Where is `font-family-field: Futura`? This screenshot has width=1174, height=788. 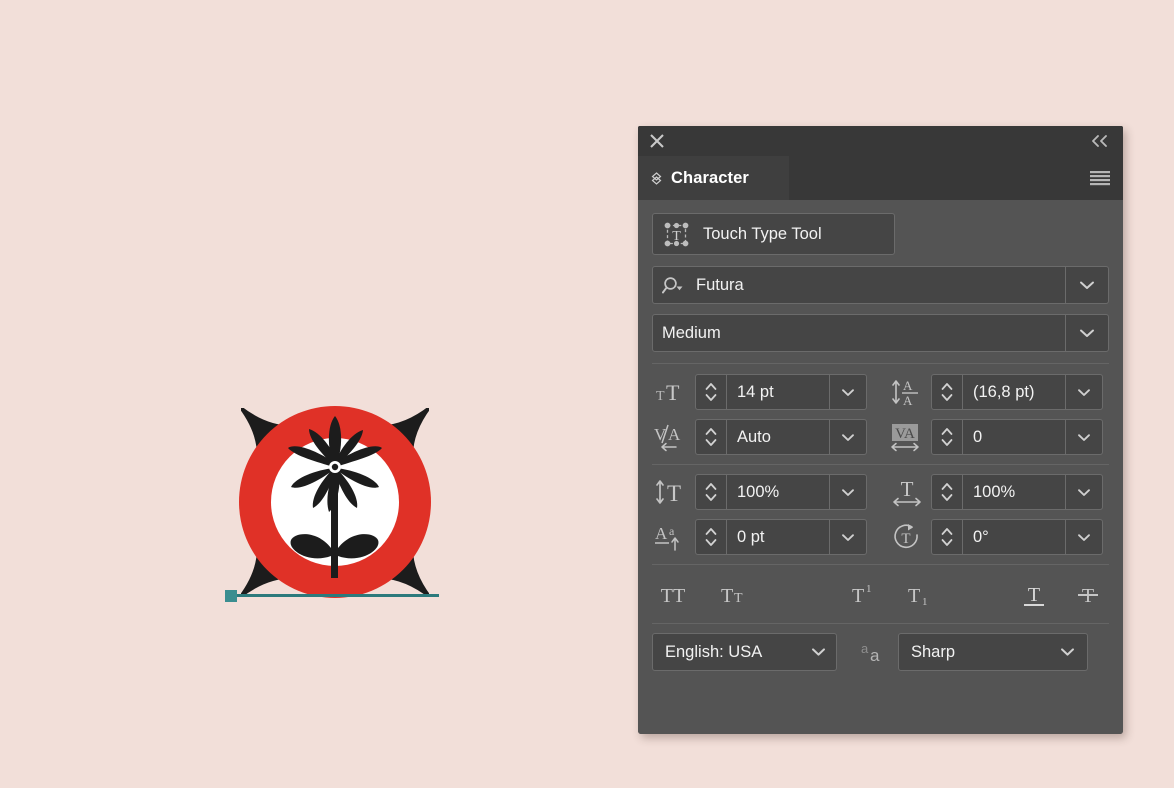 font-family-field: Futura is located at coordinates (880, 285).